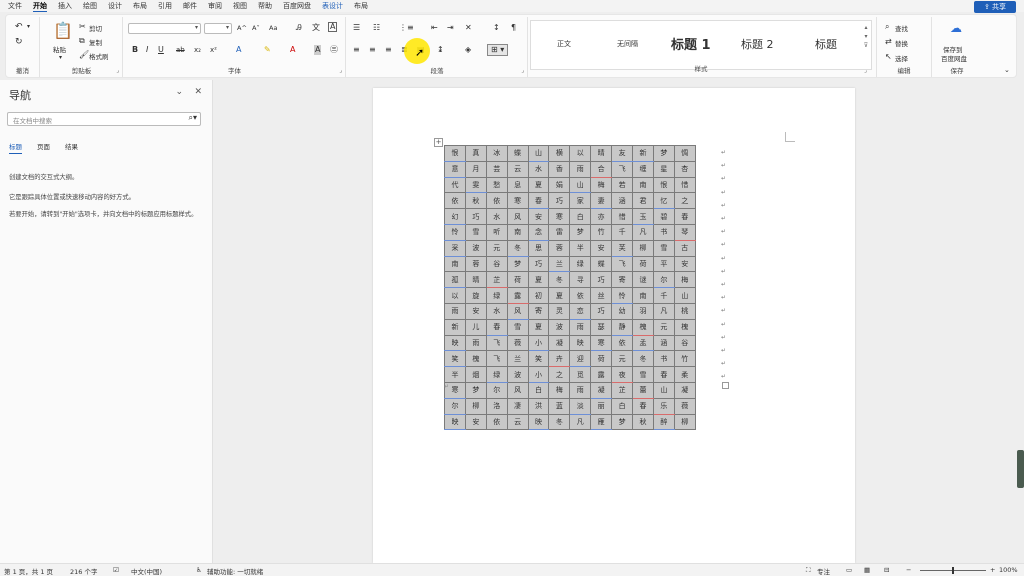 This screenshot has width=1024, height=576. Describe the element at coordinates (361, 6) in the screenshot. I see `menu-tab-13: 布局` at that location.